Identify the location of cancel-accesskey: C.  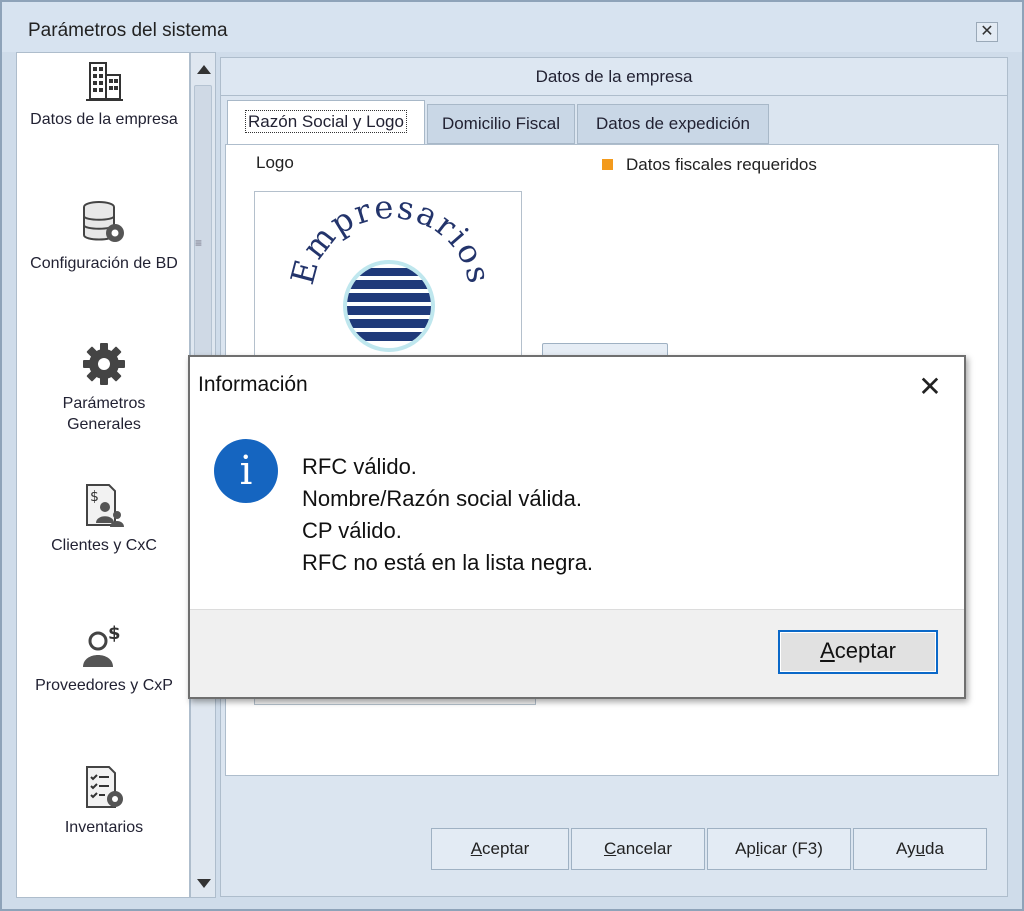
(610, 848).